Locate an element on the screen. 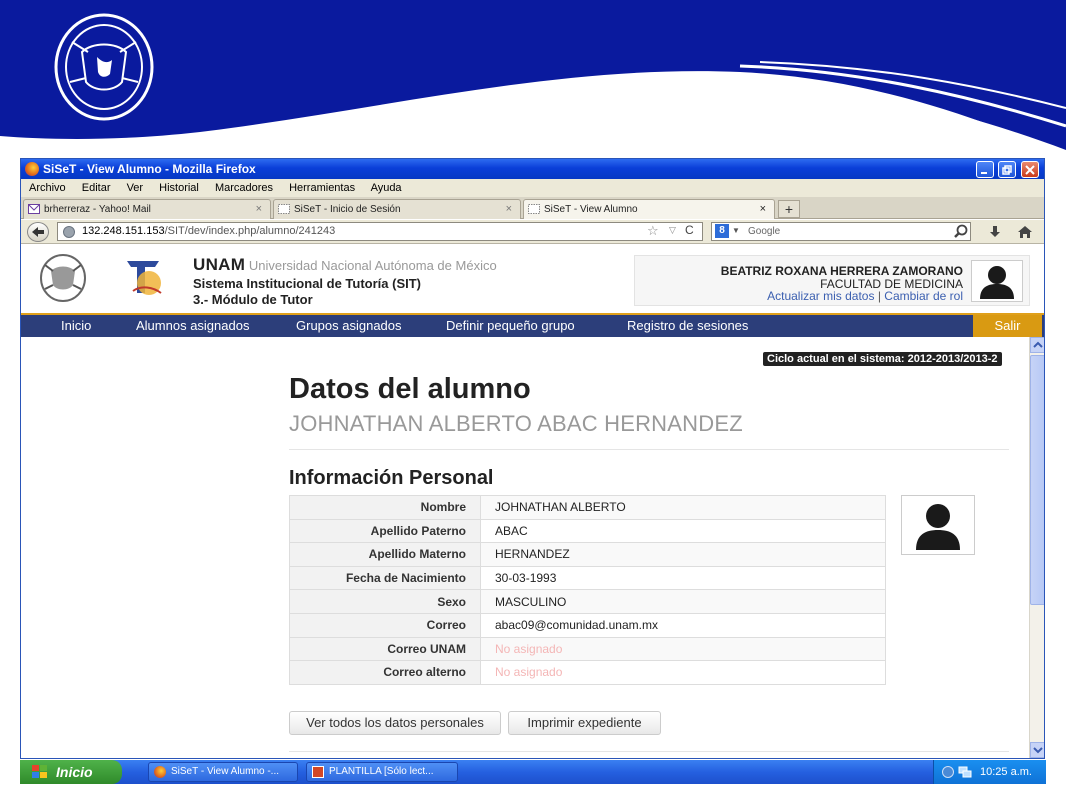  menu-editar: Editar is located at coordinates (96, 188).